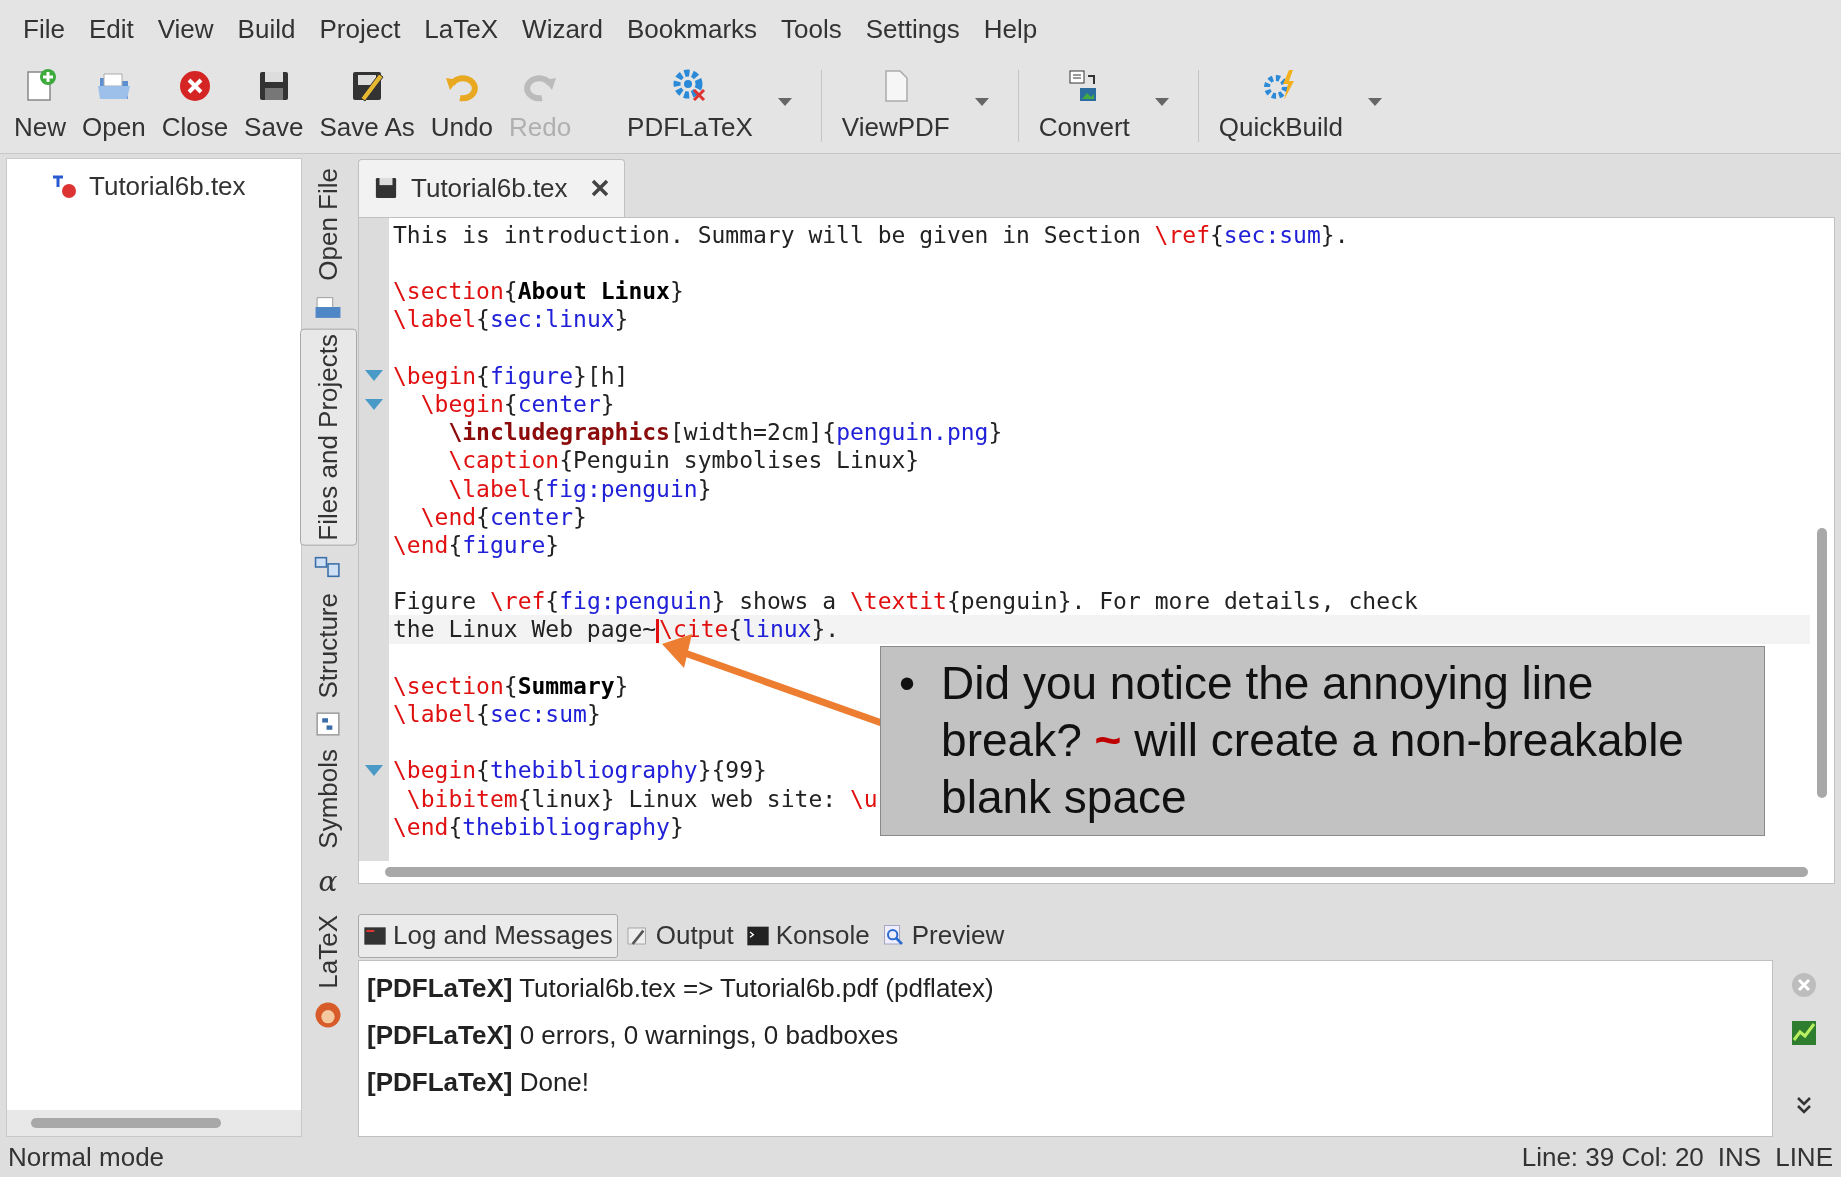  I want to click on code-line: \end{center}, so click(503, 516).